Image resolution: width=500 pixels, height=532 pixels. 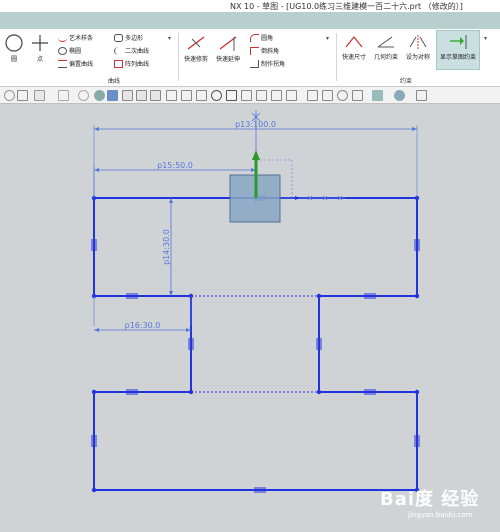 What do you see at coordinates (128, 37) in the screenshot?
I see `polygon-button: 多边形` at bounding box center [128, 37].